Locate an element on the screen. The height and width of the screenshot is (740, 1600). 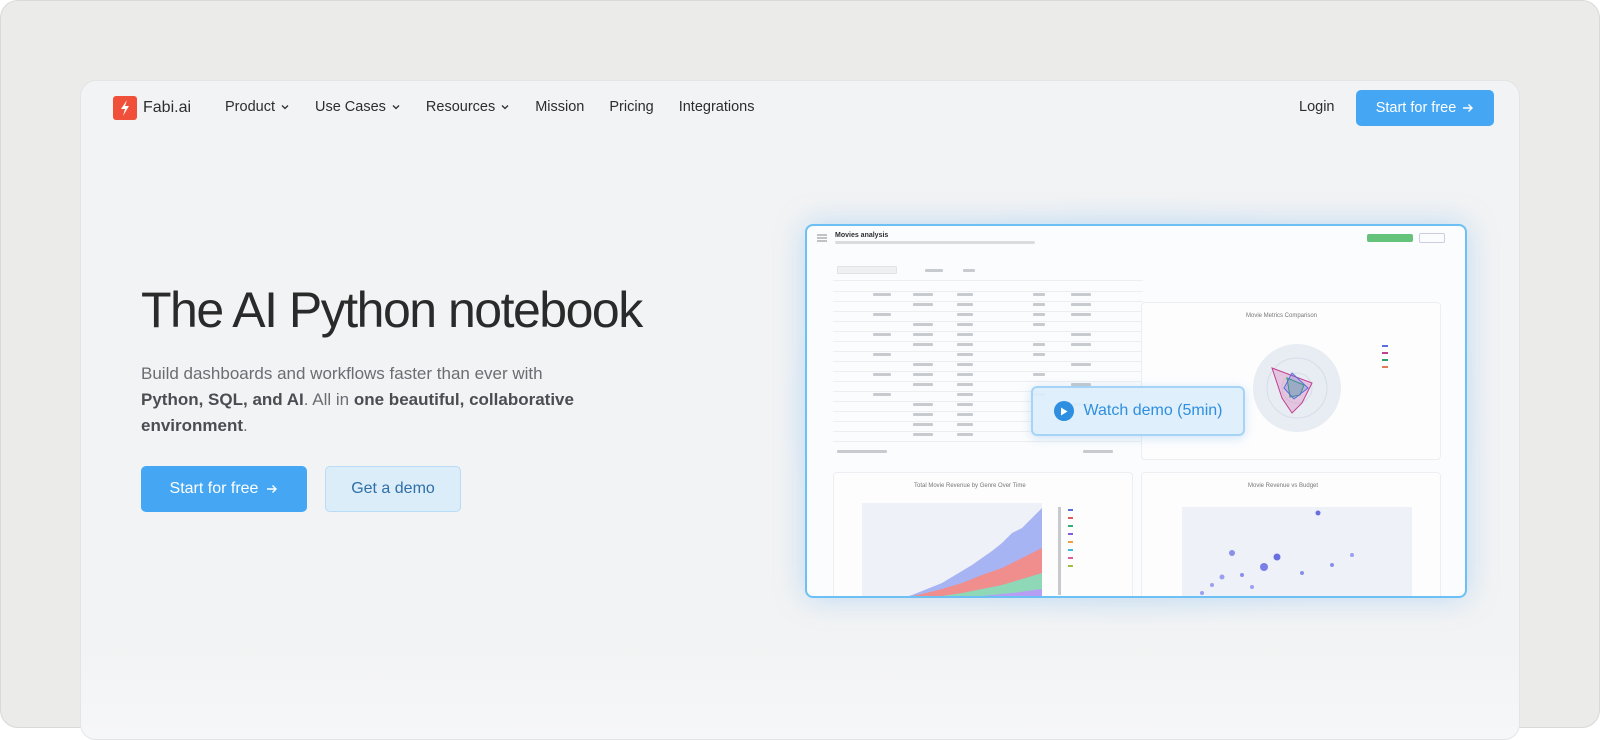
nav-item-use-cases: Use Cases is located at coordinates (358, 107).